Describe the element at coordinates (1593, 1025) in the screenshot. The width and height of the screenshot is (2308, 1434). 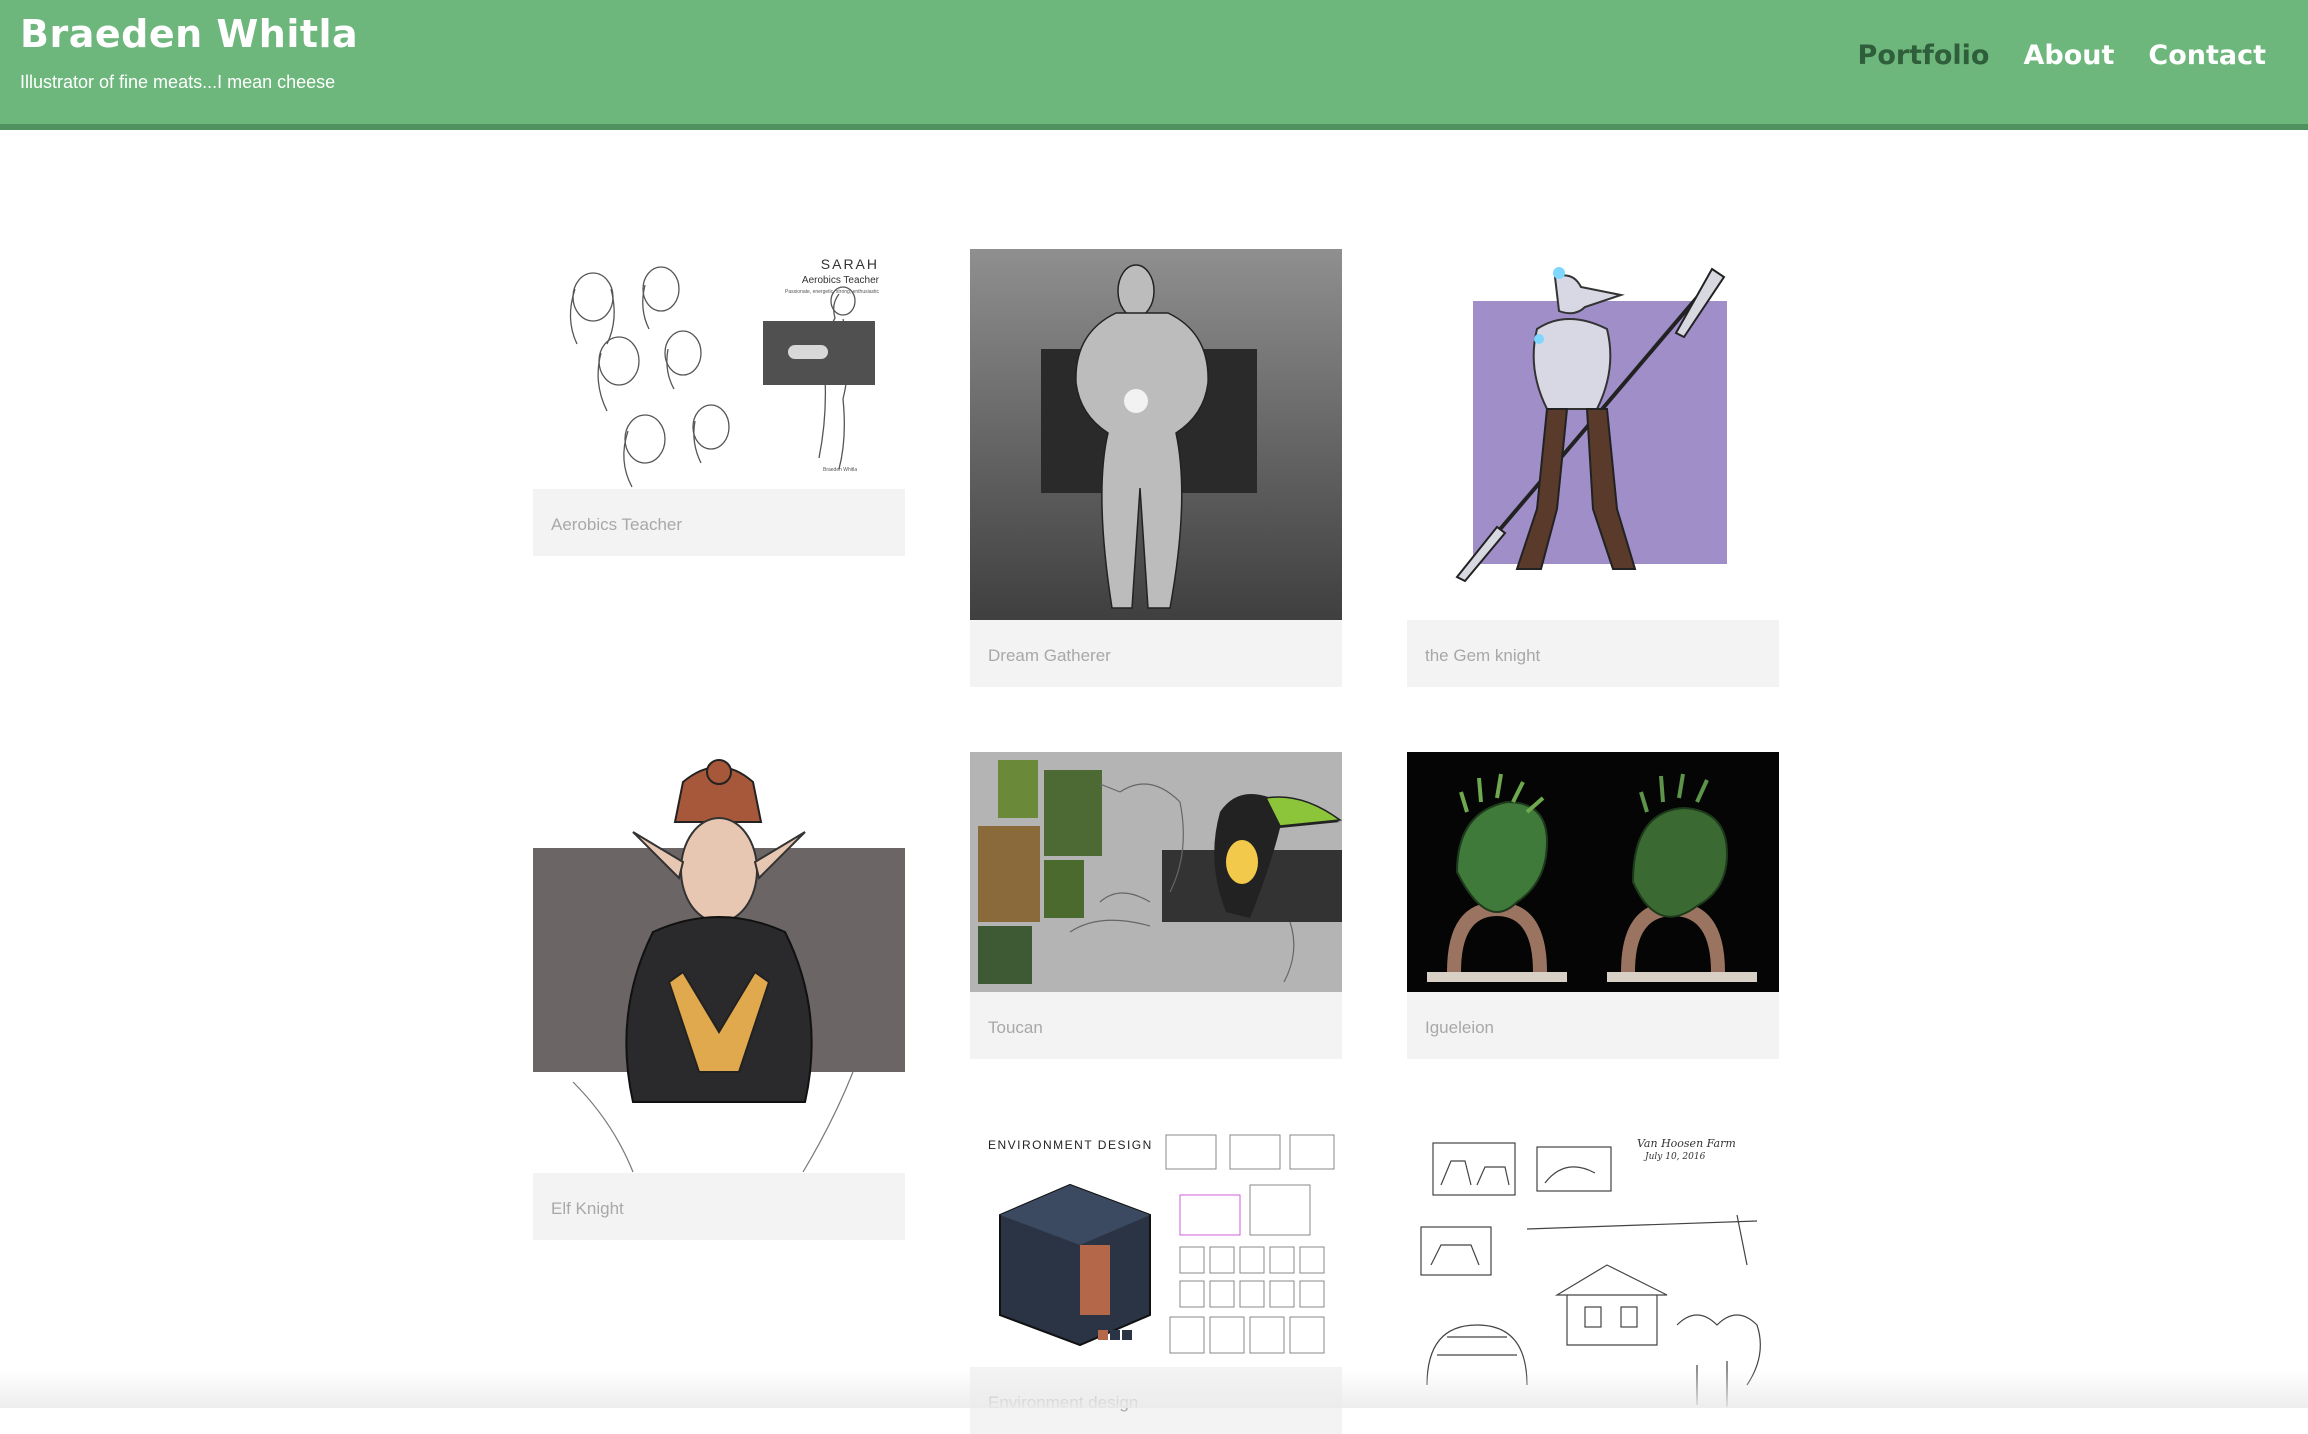
I see `caption-igueleion: Igueleion` at that location.